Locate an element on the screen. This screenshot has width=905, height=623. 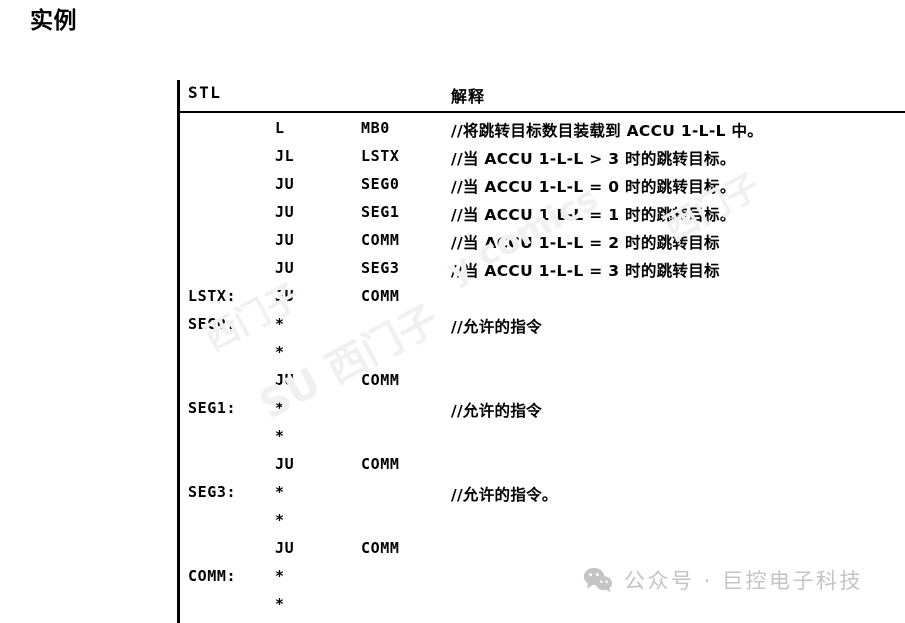
table-row: JU COMM //当 ACCU 1-L-L = 2 时的跳转目标 is located at coordinates (542, 243).